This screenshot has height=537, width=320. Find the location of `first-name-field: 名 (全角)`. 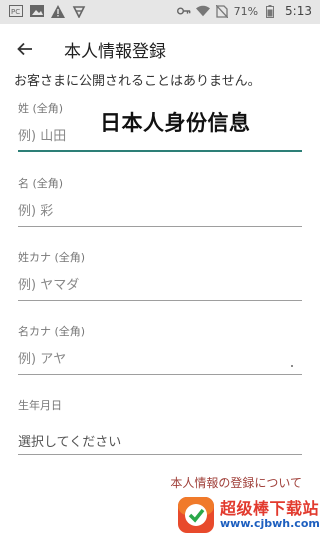

first-name-field: 名 (全角) is located at coordinates (160, 201).